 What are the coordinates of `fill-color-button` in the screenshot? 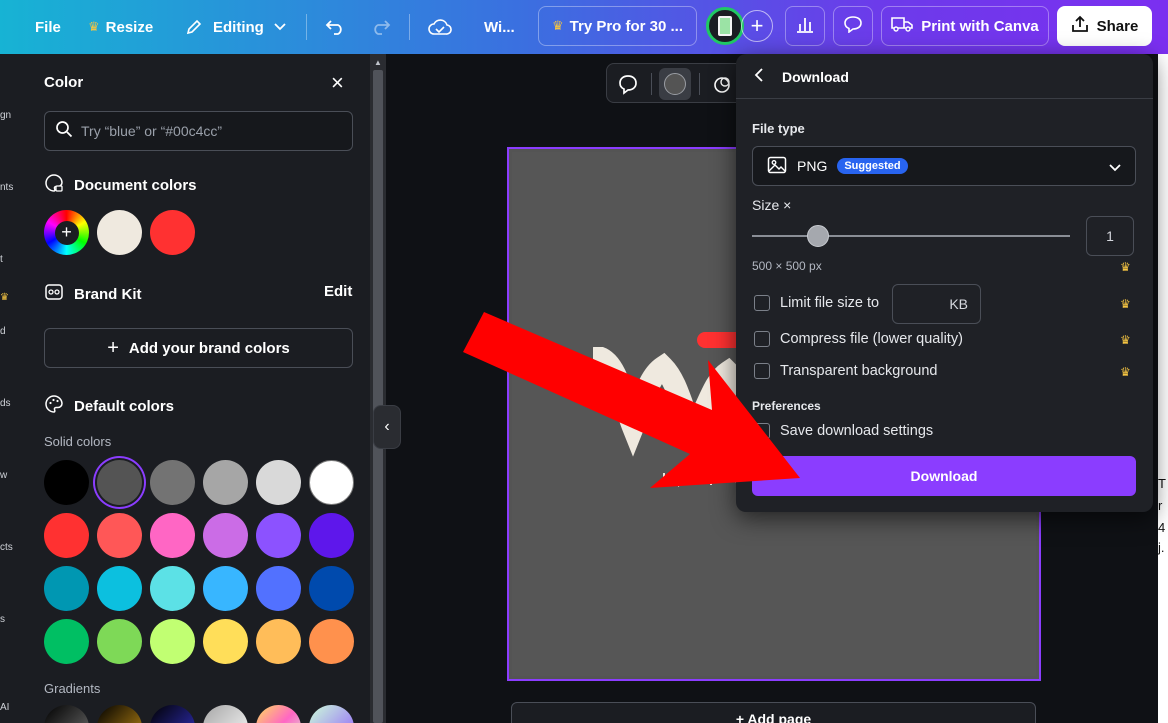 It's located at (675, 84).